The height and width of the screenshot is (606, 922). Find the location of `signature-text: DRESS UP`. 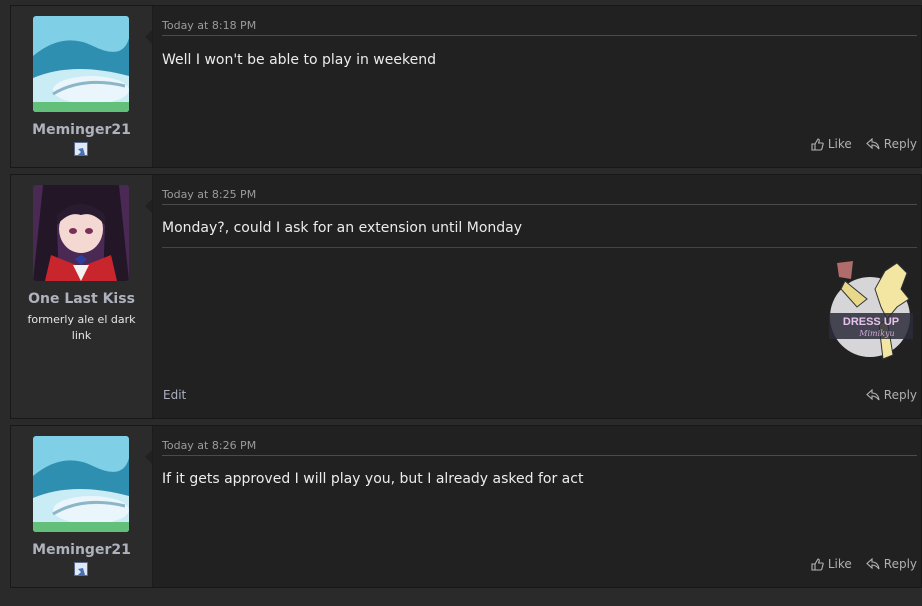

signature-text: DRESS UP is located at coordinates (871, 322).